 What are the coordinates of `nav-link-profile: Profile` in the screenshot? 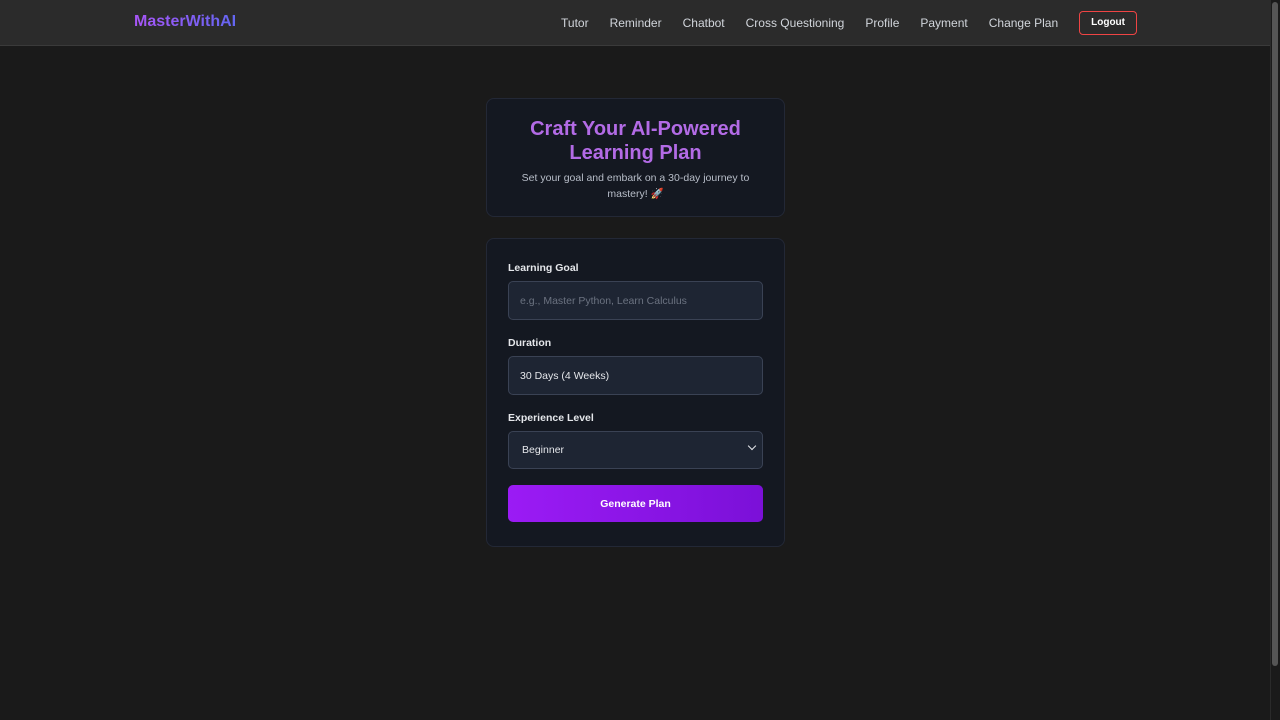 It's located at (882, 23).